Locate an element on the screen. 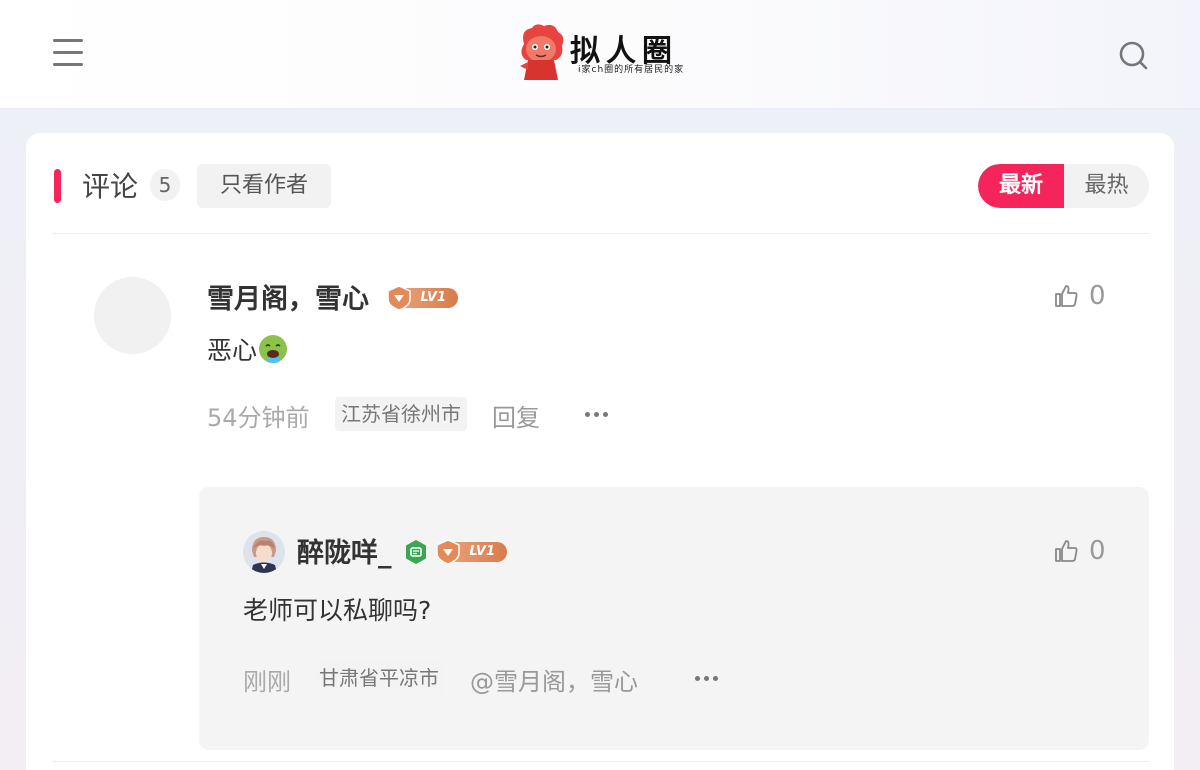  comment-text: 恶心 is located at coordinates (248, 349).